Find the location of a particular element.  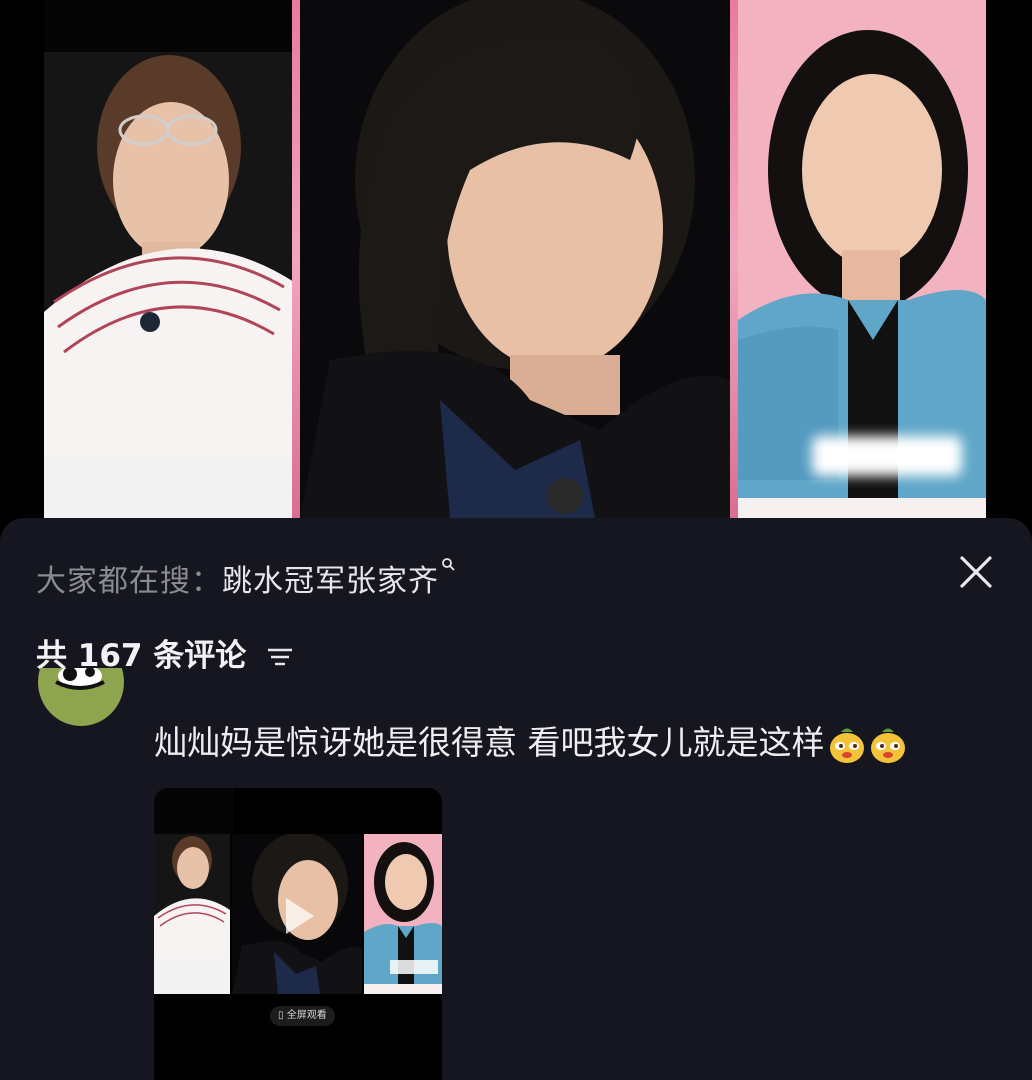

comment-video-thumbnail: ▯ 全屏观看 is located at coordinates (298, 934).